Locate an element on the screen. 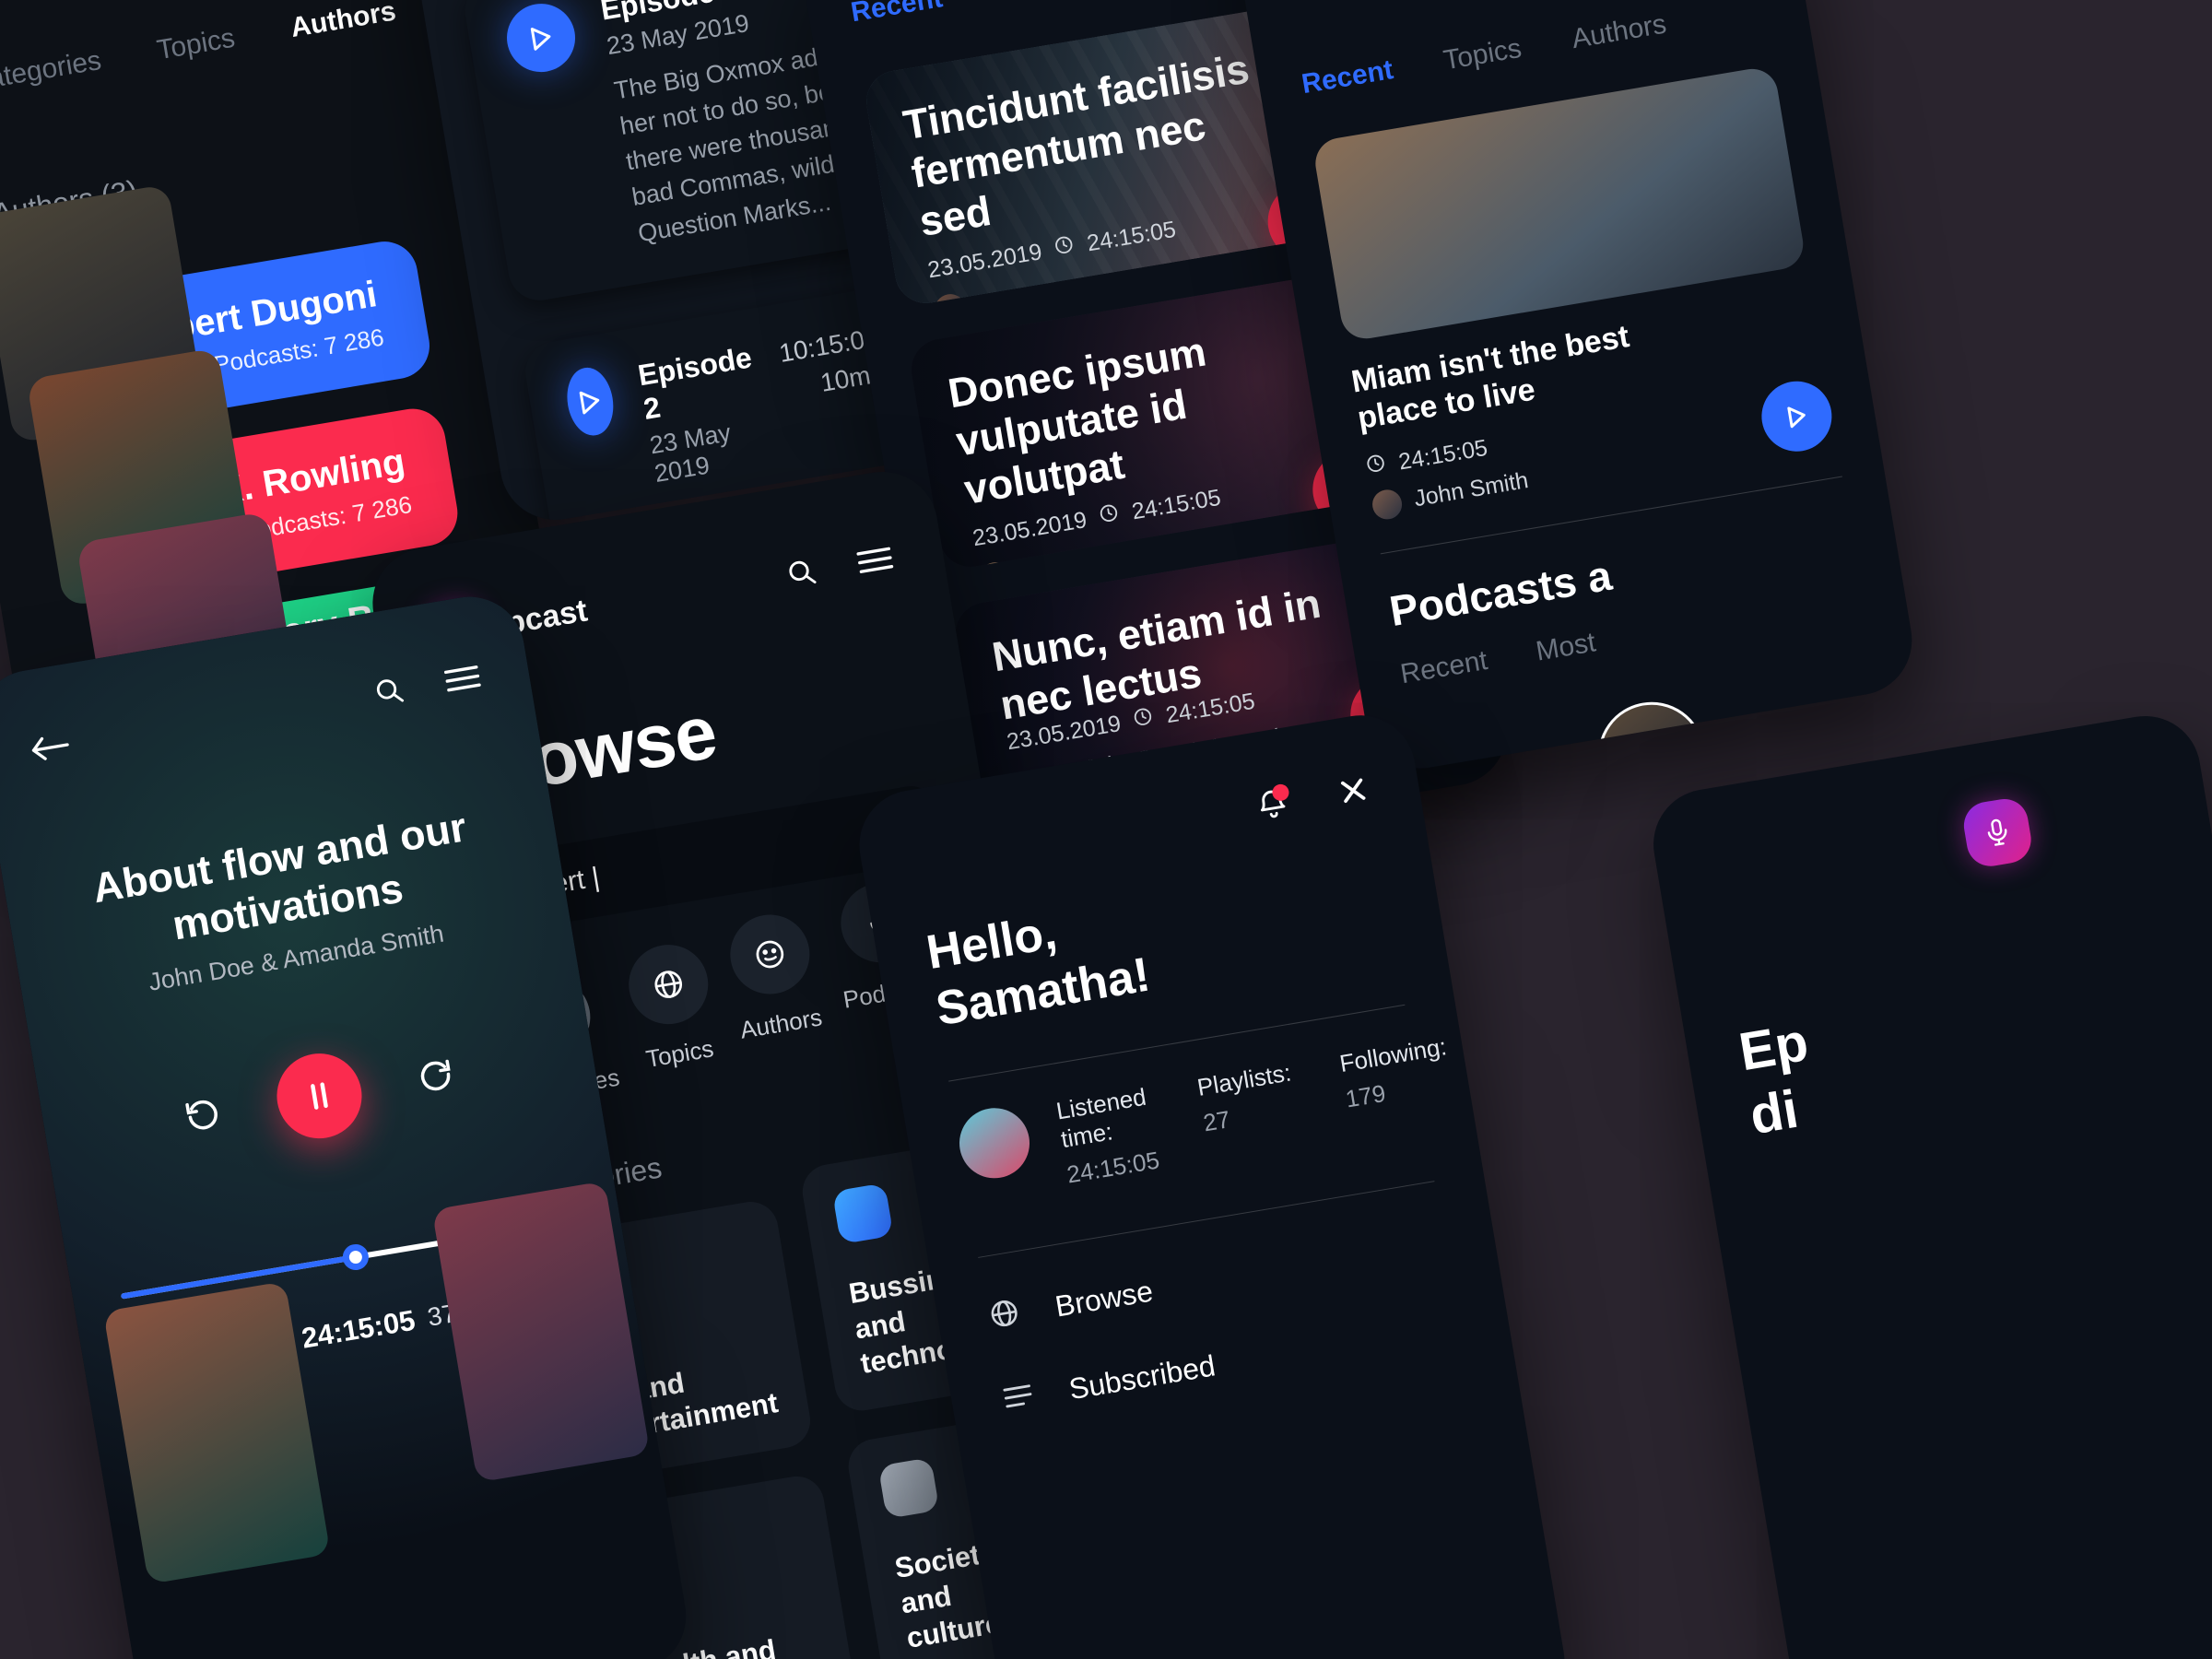 This screenshot has width=2212, height=1659. menu-item-subscribed: Subscribed is located at coordinates (1230, 1363).